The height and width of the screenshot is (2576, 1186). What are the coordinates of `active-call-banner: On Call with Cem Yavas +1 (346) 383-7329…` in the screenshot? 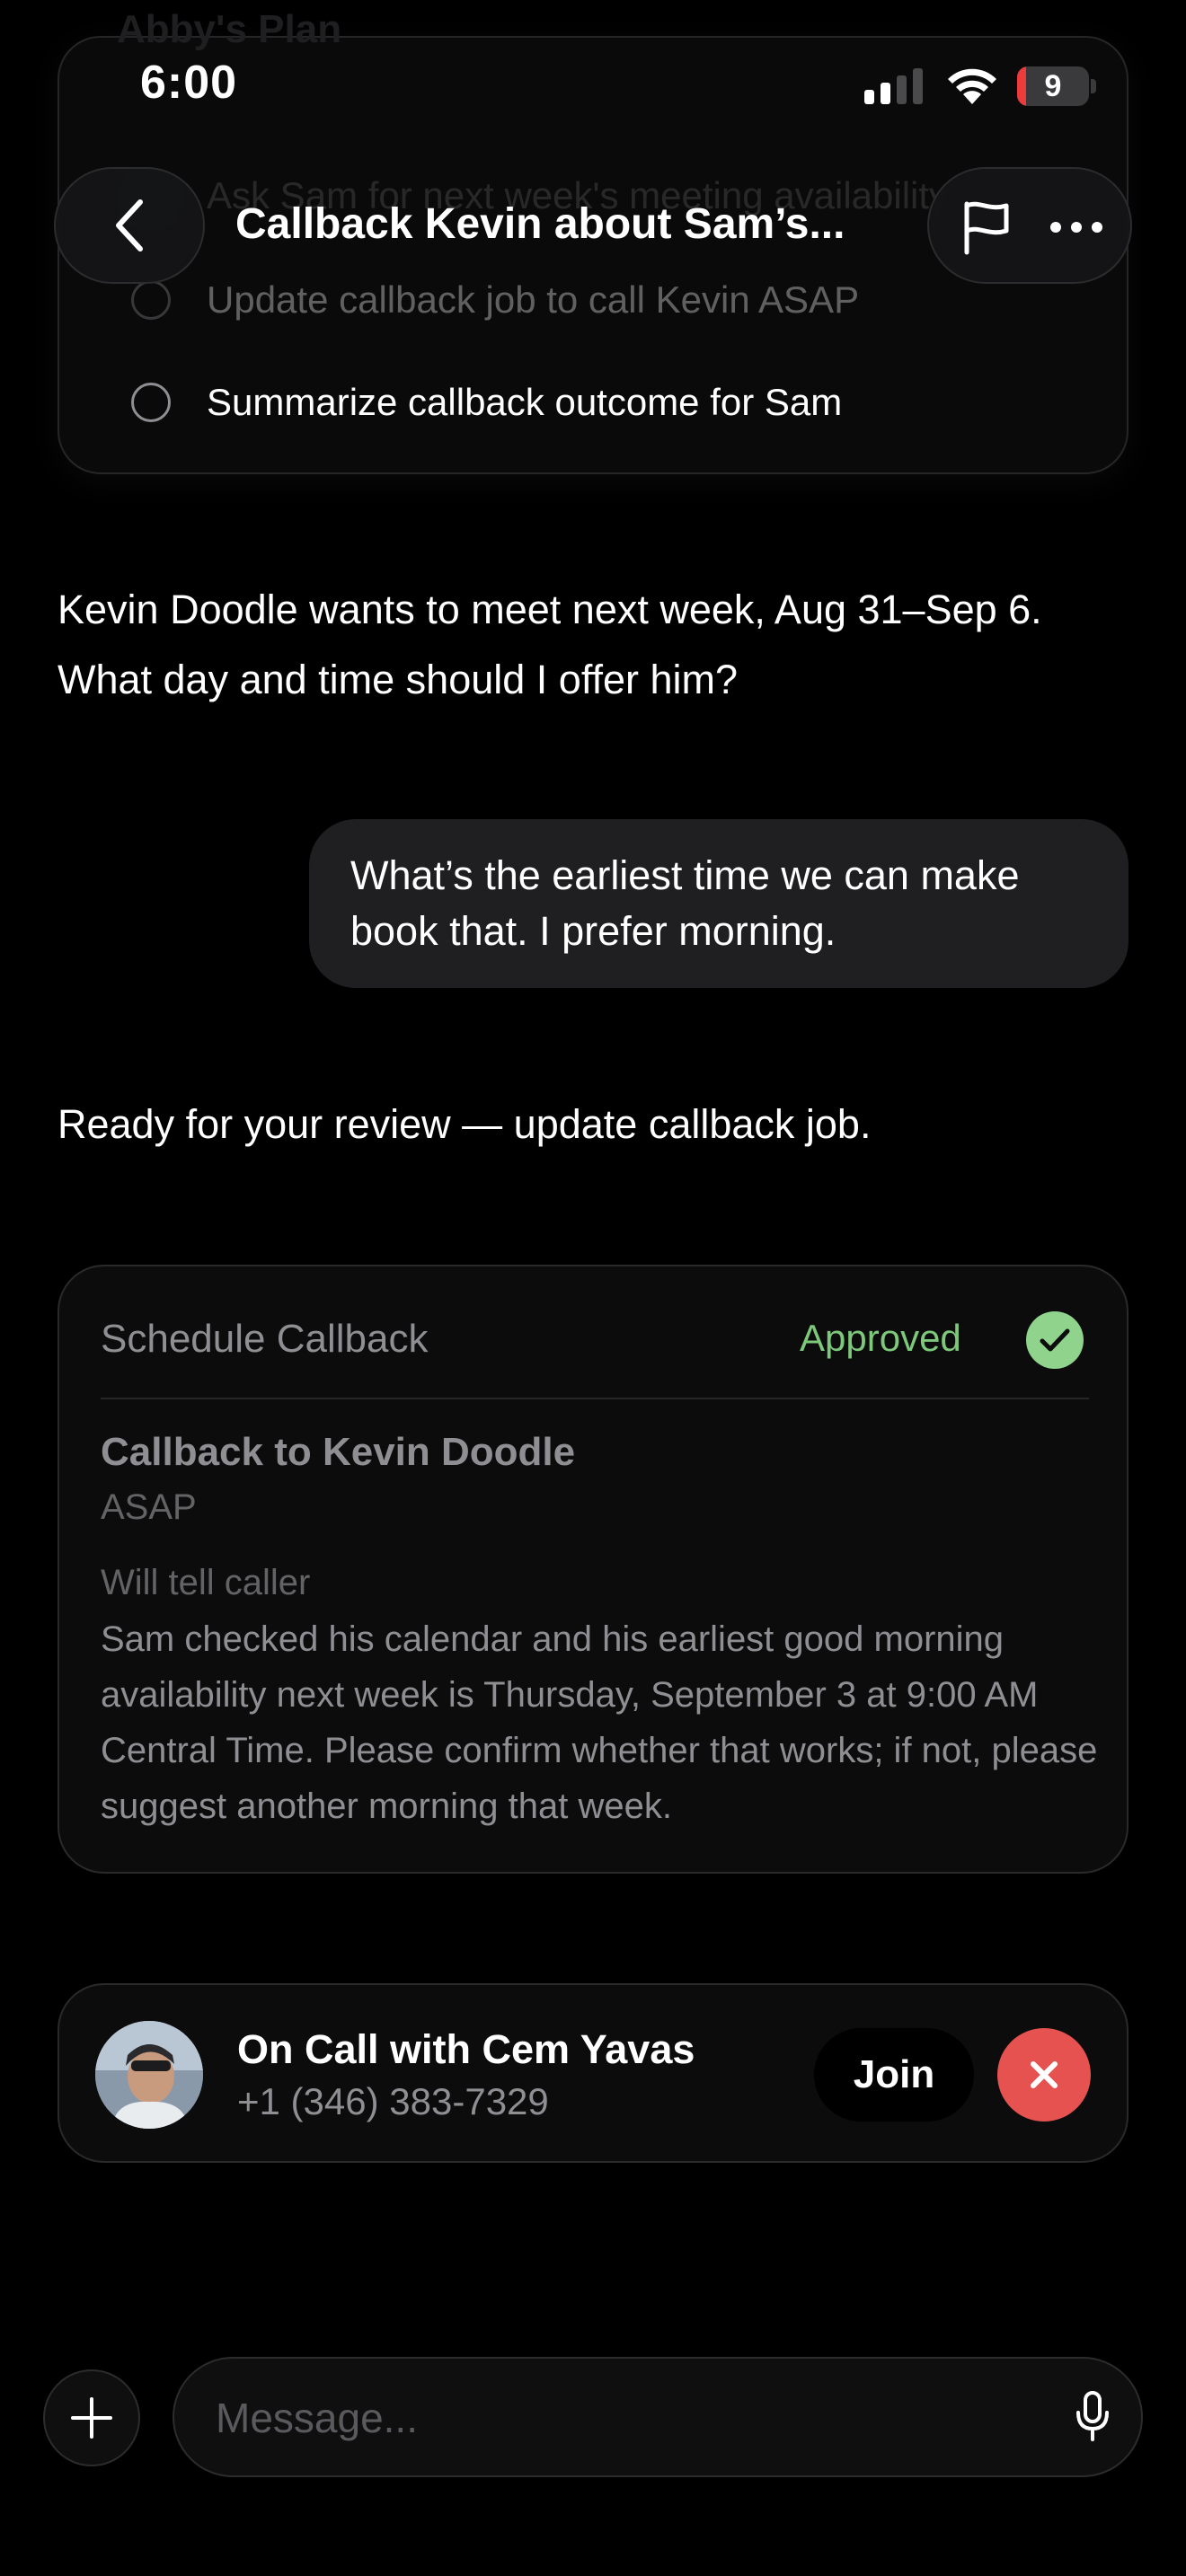 It's located at (593, 2073).